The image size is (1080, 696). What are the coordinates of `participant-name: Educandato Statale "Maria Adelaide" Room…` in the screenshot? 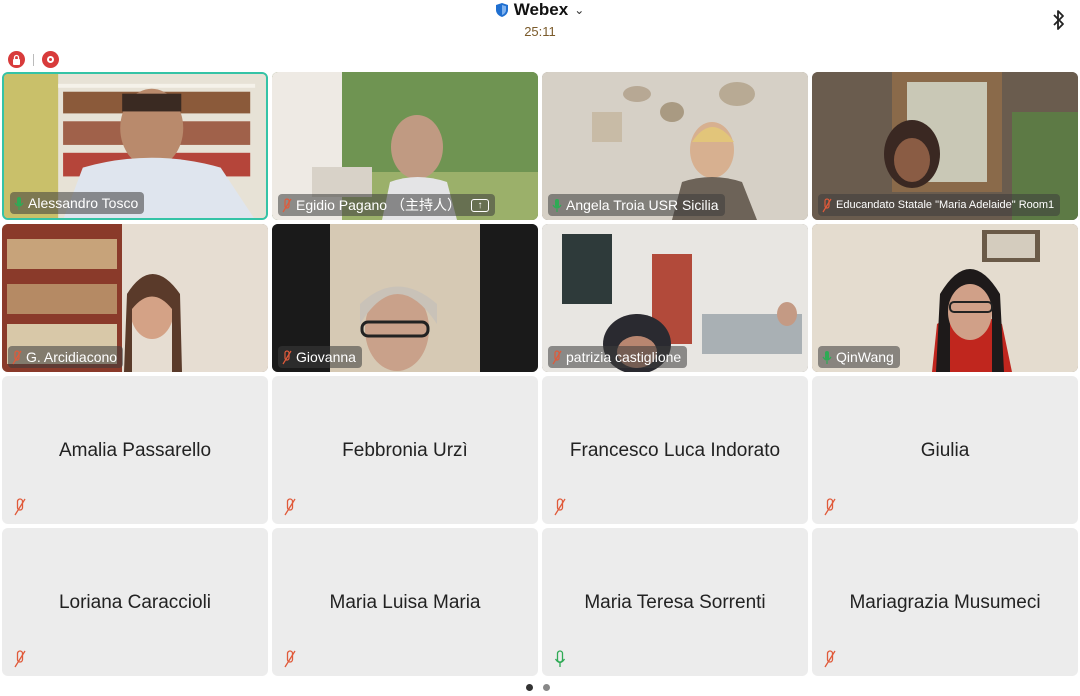 It's located at (945, 205).